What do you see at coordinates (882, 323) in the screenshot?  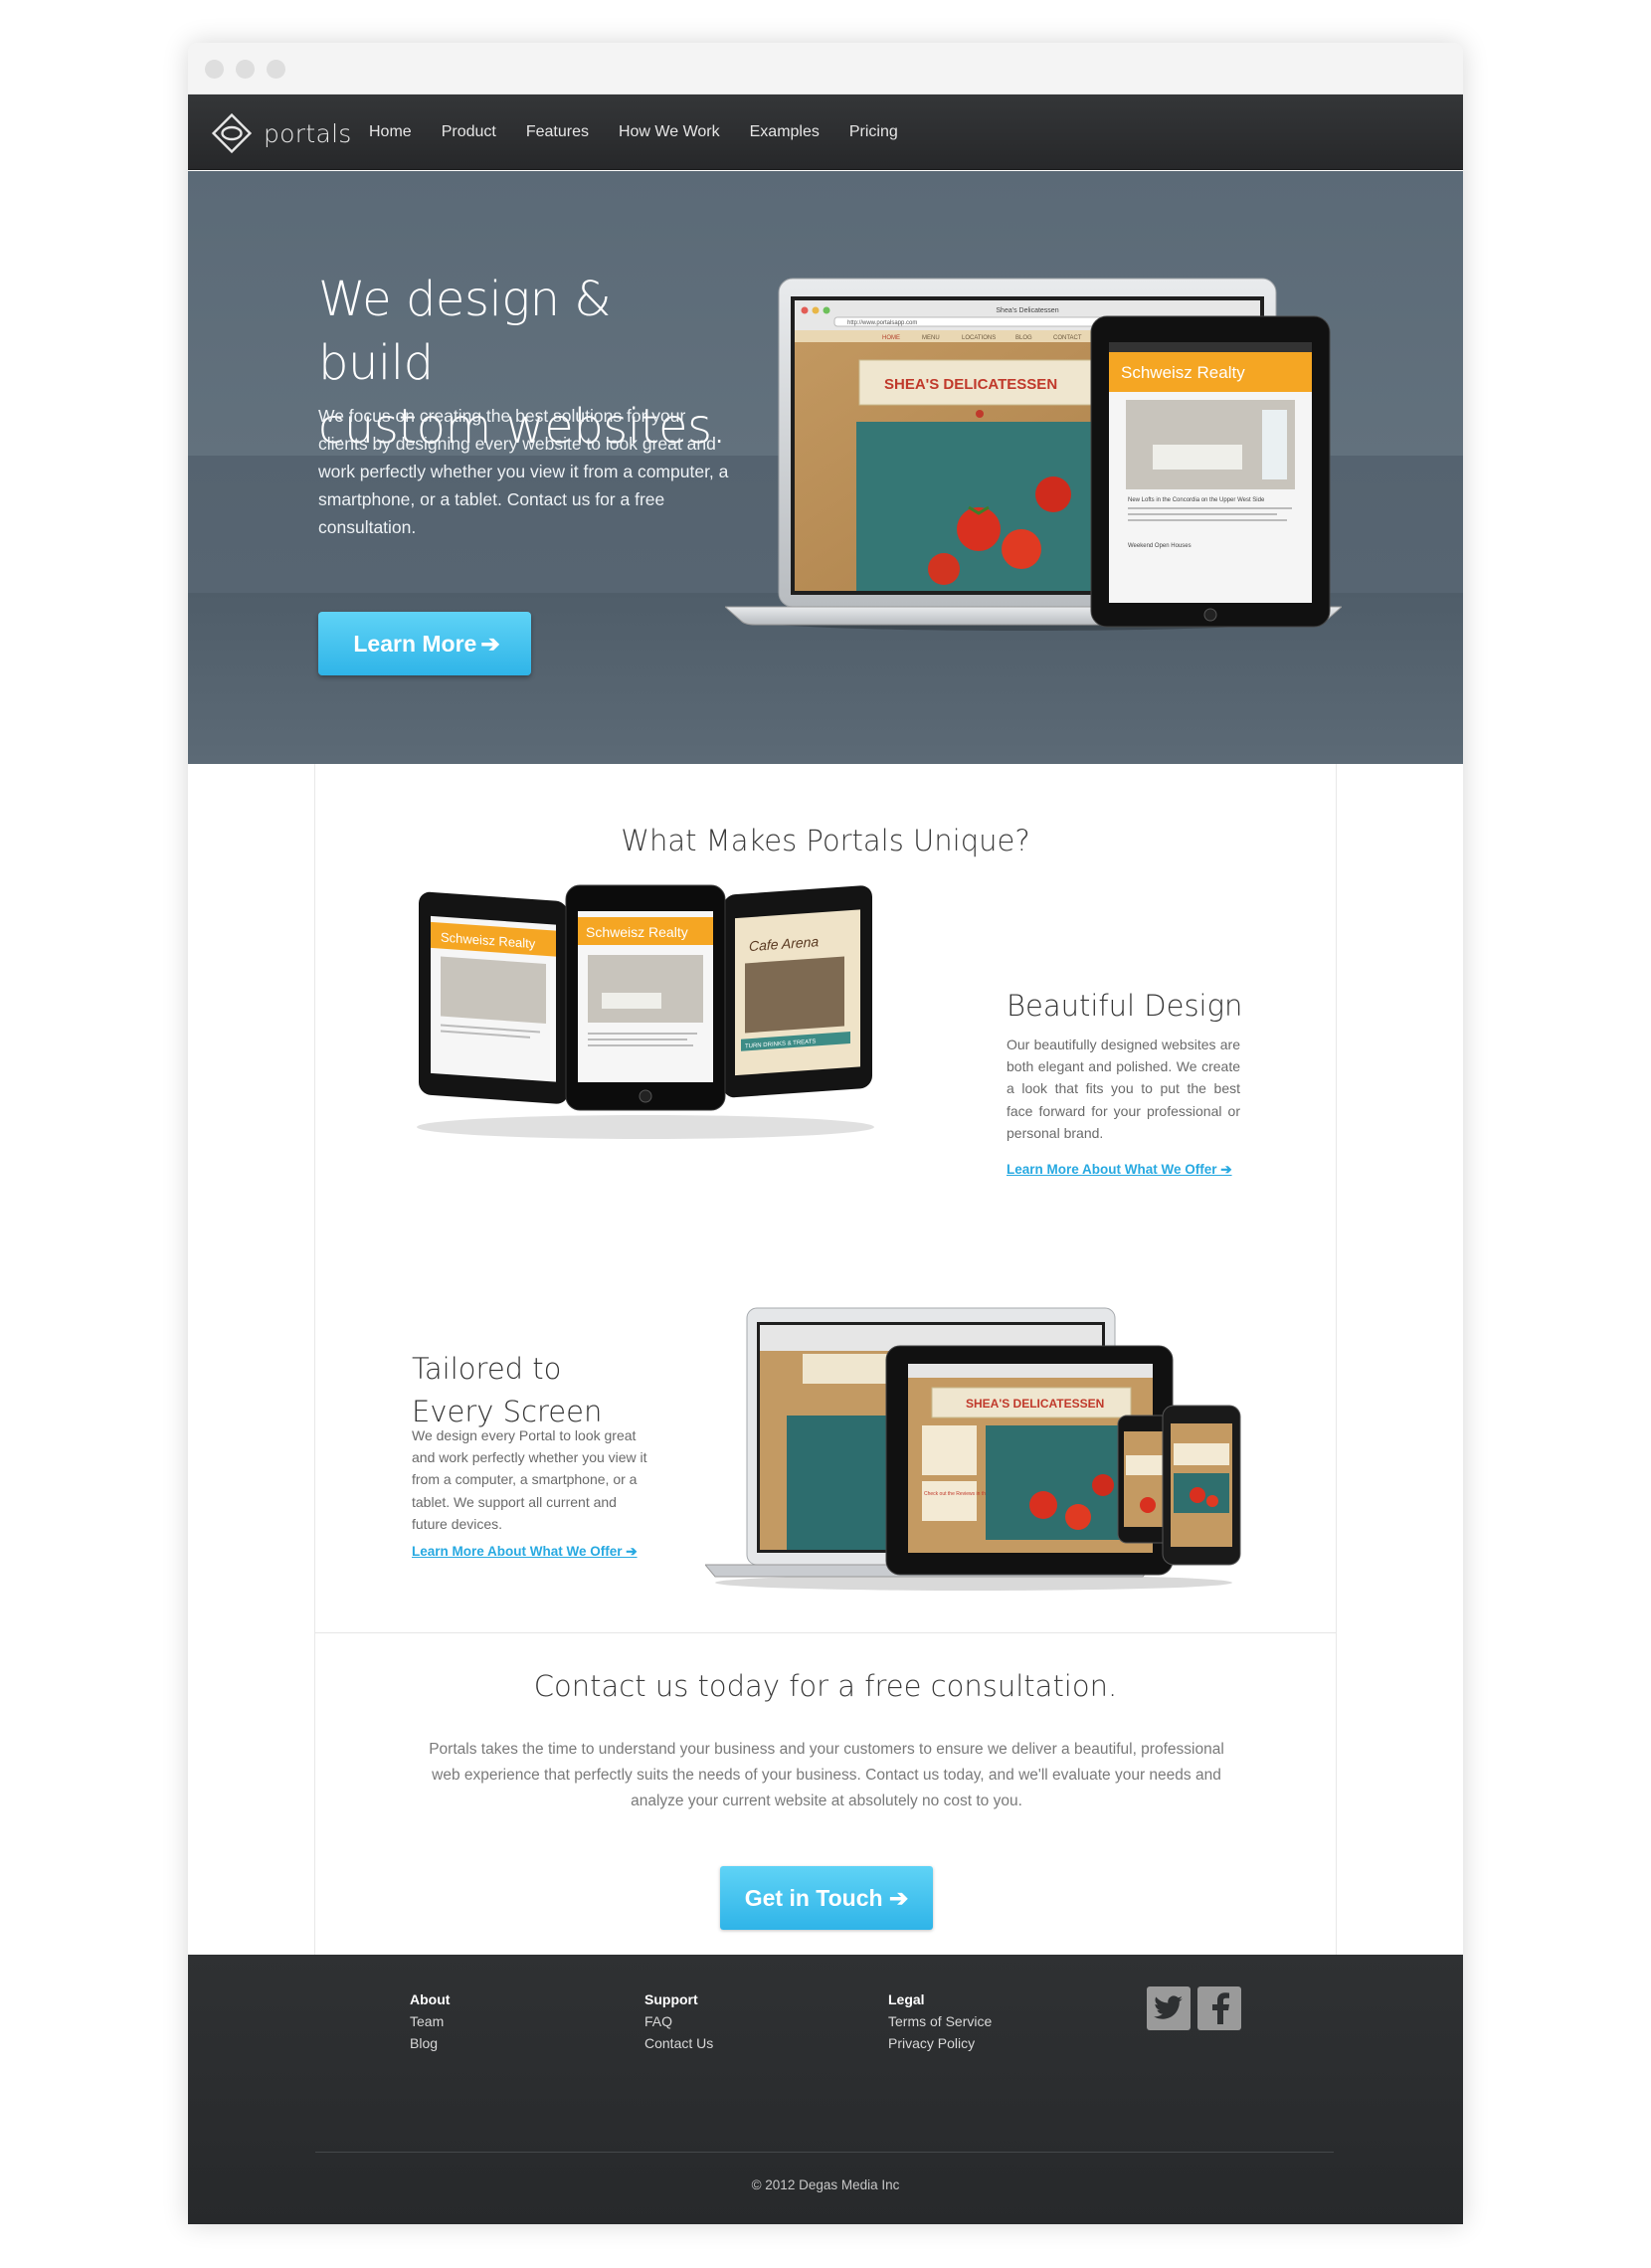 I see `mock-url: http://www.portalsapp.com` at bounding box center [882, 323].